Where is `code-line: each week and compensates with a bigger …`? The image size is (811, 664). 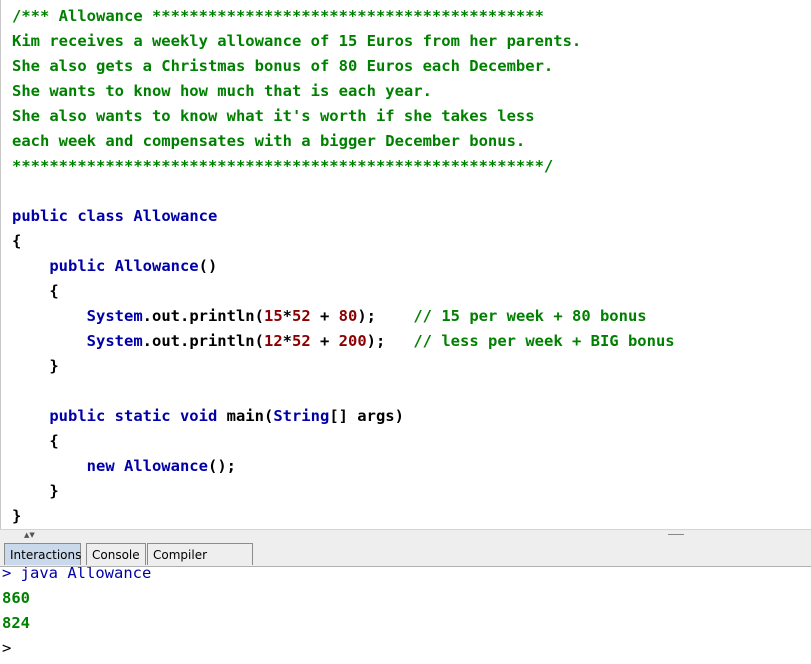
code-line: each week and compensates with a bigger … is located at coordinates (268, 141).